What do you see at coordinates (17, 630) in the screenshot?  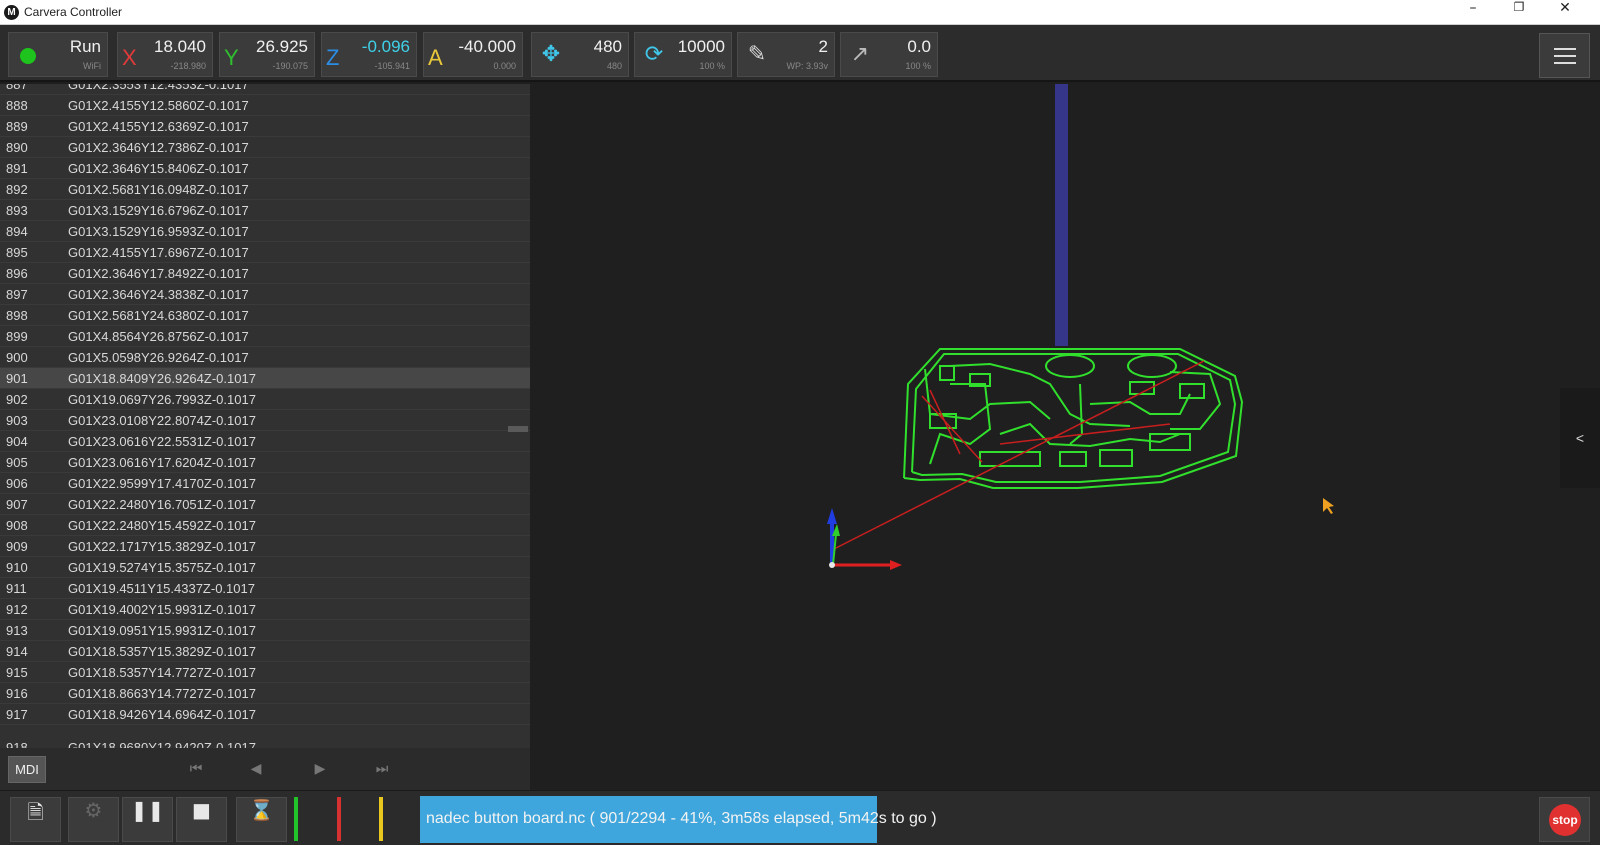 I see `gcode-line-number: 913` at bounding box center [17, 630].